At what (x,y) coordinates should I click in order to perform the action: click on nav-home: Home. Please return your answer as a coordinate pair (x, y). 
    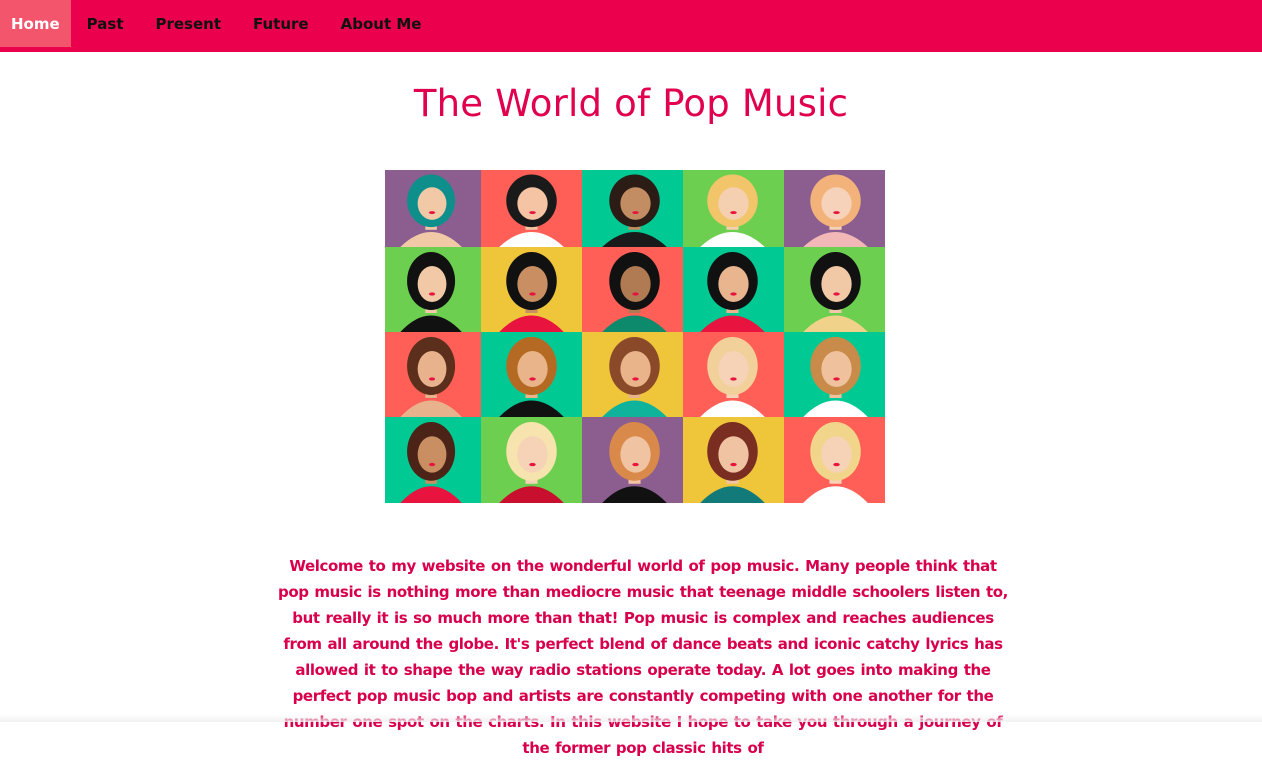
    Looking at the image, I should click on (35, 23).